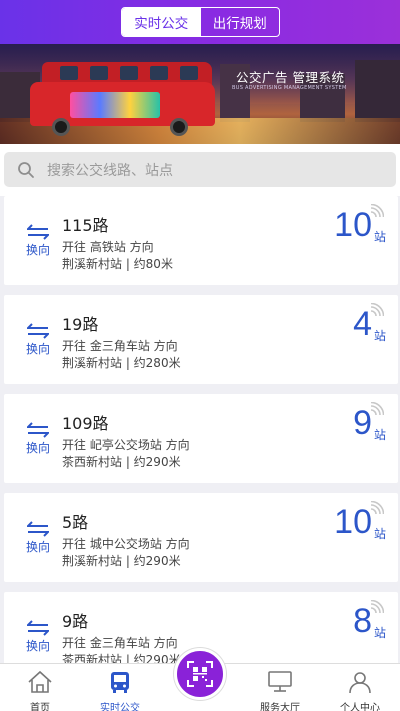 The image size is (400, 711). I want to click on tab-realtime-bus: 实时公交, so click(161, 22).